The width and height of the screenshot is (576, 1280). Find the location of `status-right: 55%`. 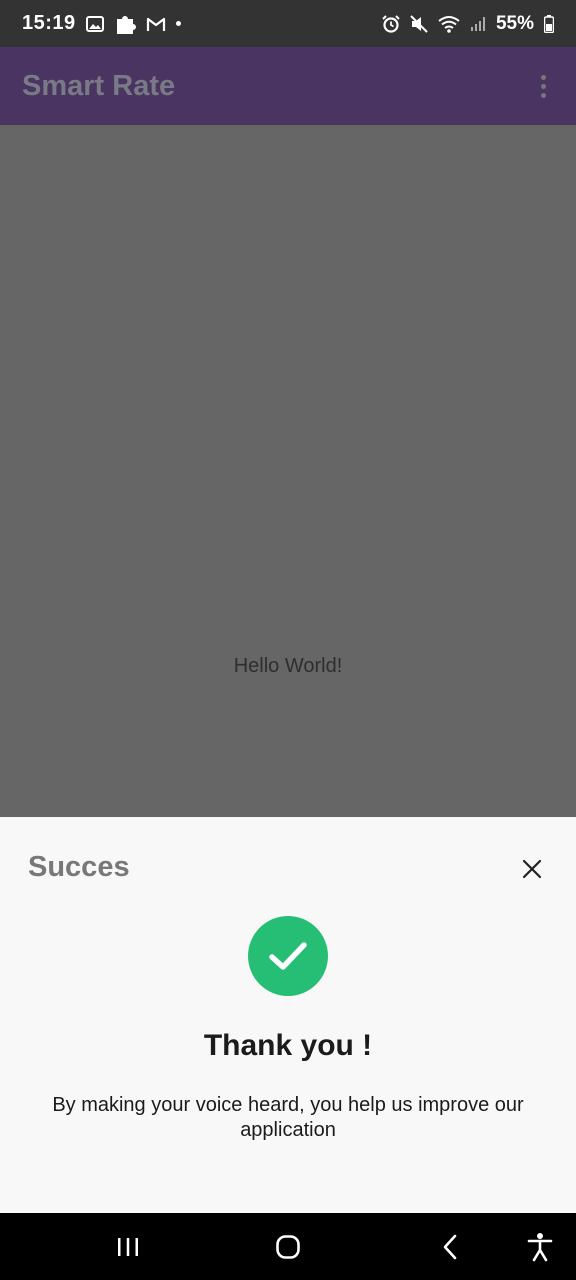

status-right: 55% is located at coordinates (468, 24).